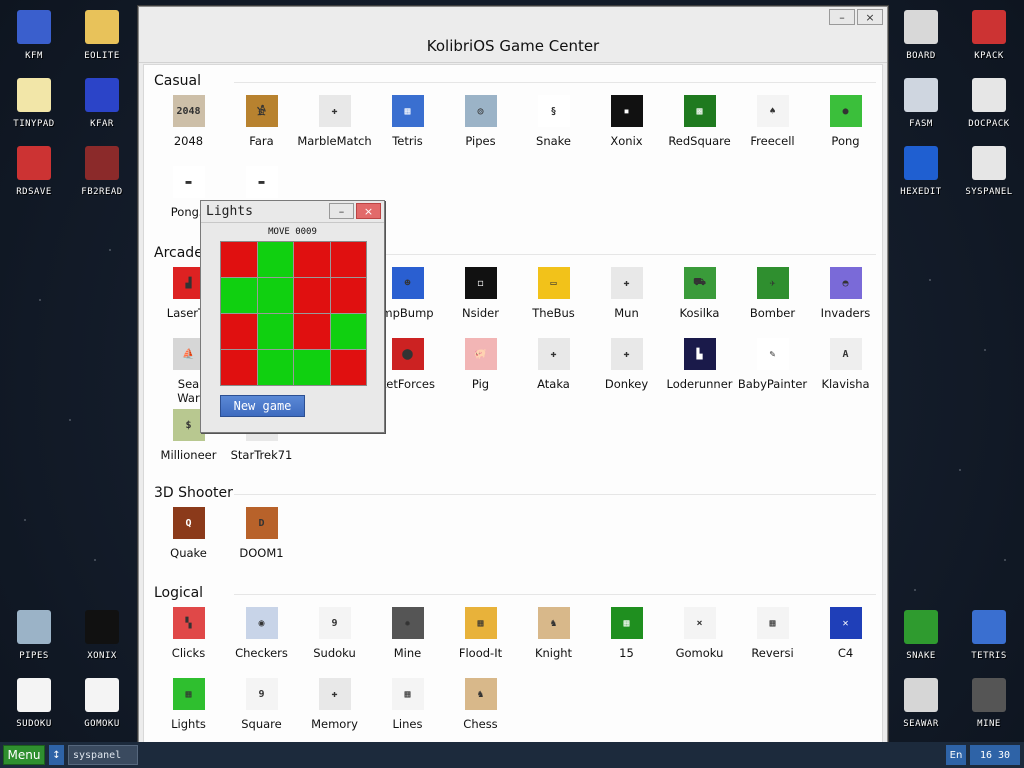 This screenshot has width=1024, height=768. I want to click on app-label: C4, so click(845, 653).